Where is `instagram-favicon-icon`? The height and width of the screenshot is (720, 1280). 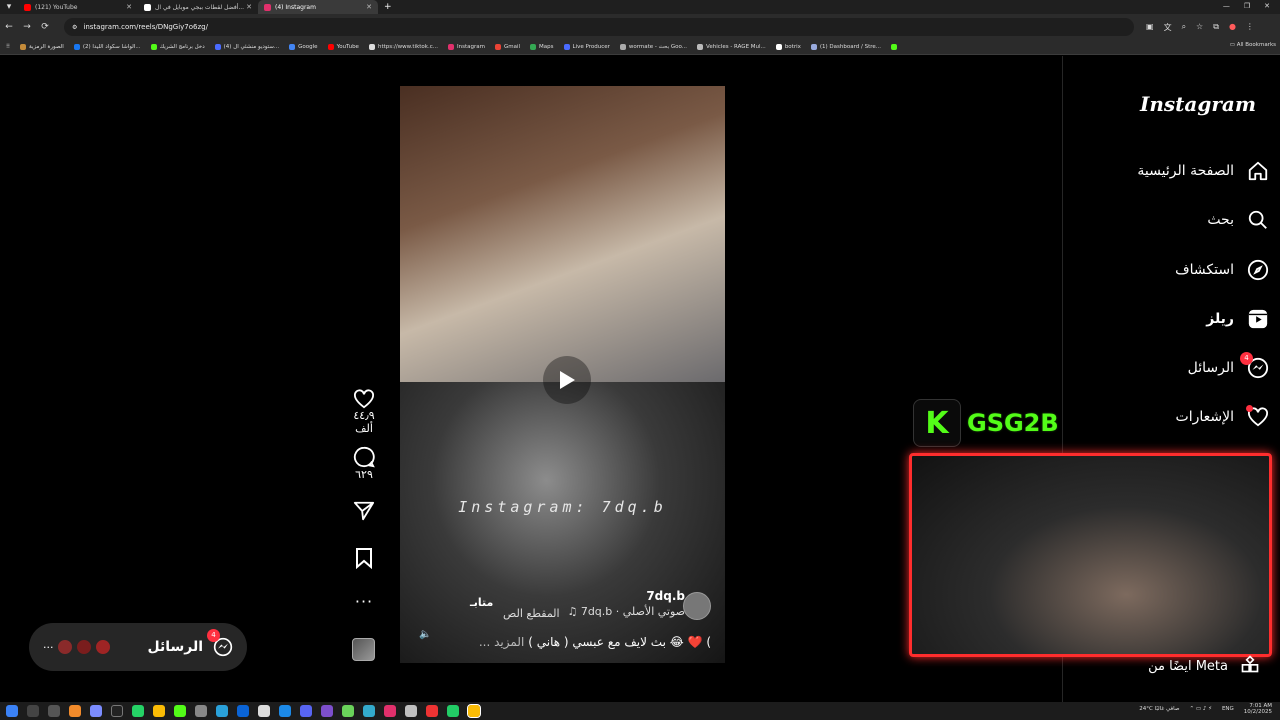 instagram-favicon-icon is located at coordinates (267, 7).